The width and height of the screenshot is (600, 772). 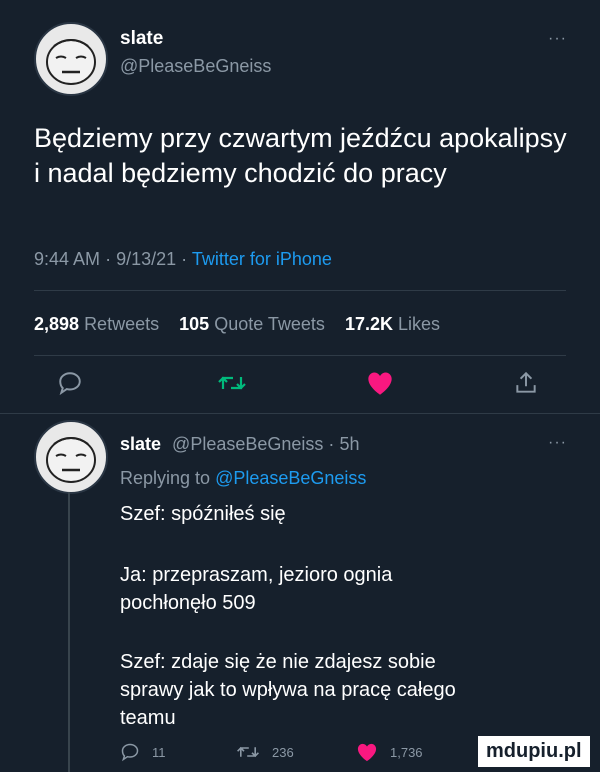 I want to click on replying-to: Replying to @PleaseBeGneiss, so click(x=243, y=478).